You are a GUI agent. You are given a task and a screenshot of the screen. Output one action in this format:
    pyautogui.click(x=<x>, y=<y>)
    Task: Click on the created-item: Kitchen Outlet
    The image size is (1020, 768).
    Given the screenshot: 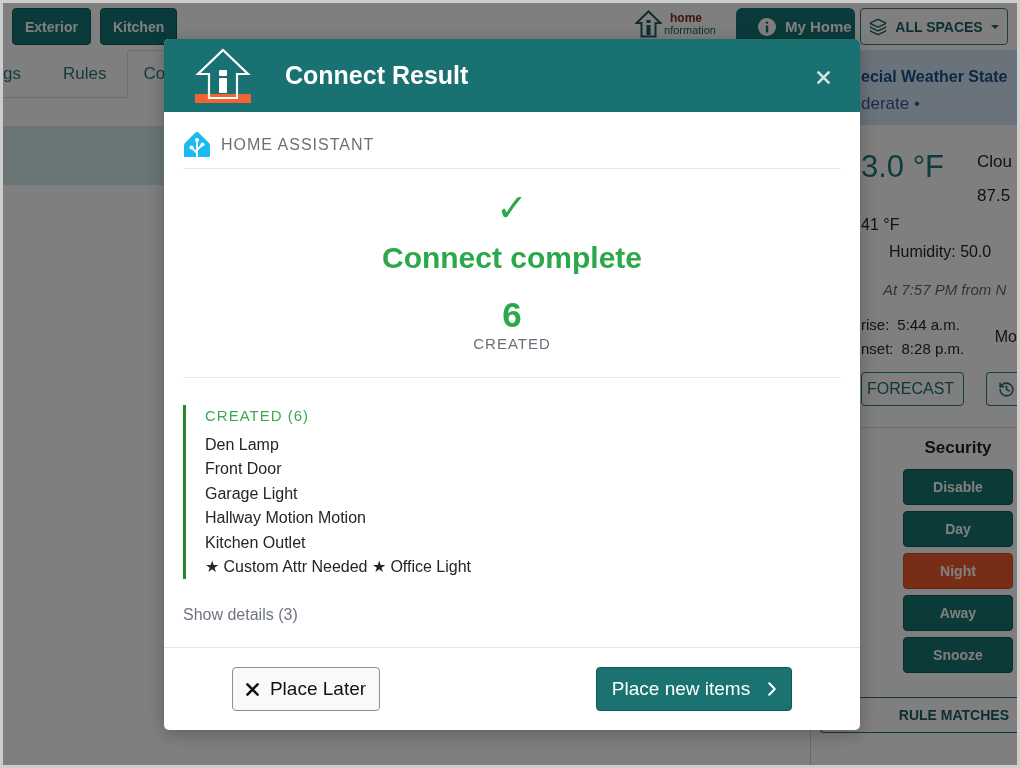 What is the action you would take?
    pyautogui.click(x=256, y=542)
    